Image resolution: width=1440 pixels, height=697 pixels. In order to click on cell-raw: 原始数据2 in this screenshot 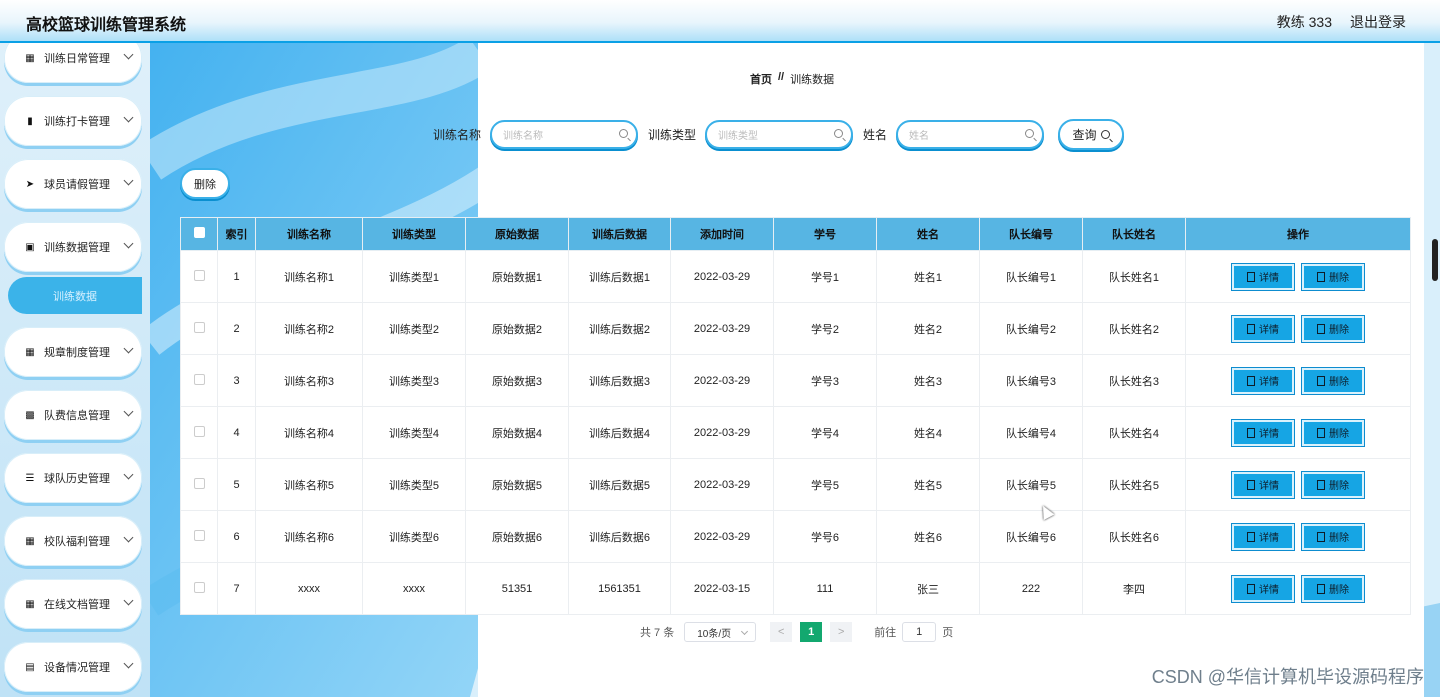, I will do `click(517, 328)`.